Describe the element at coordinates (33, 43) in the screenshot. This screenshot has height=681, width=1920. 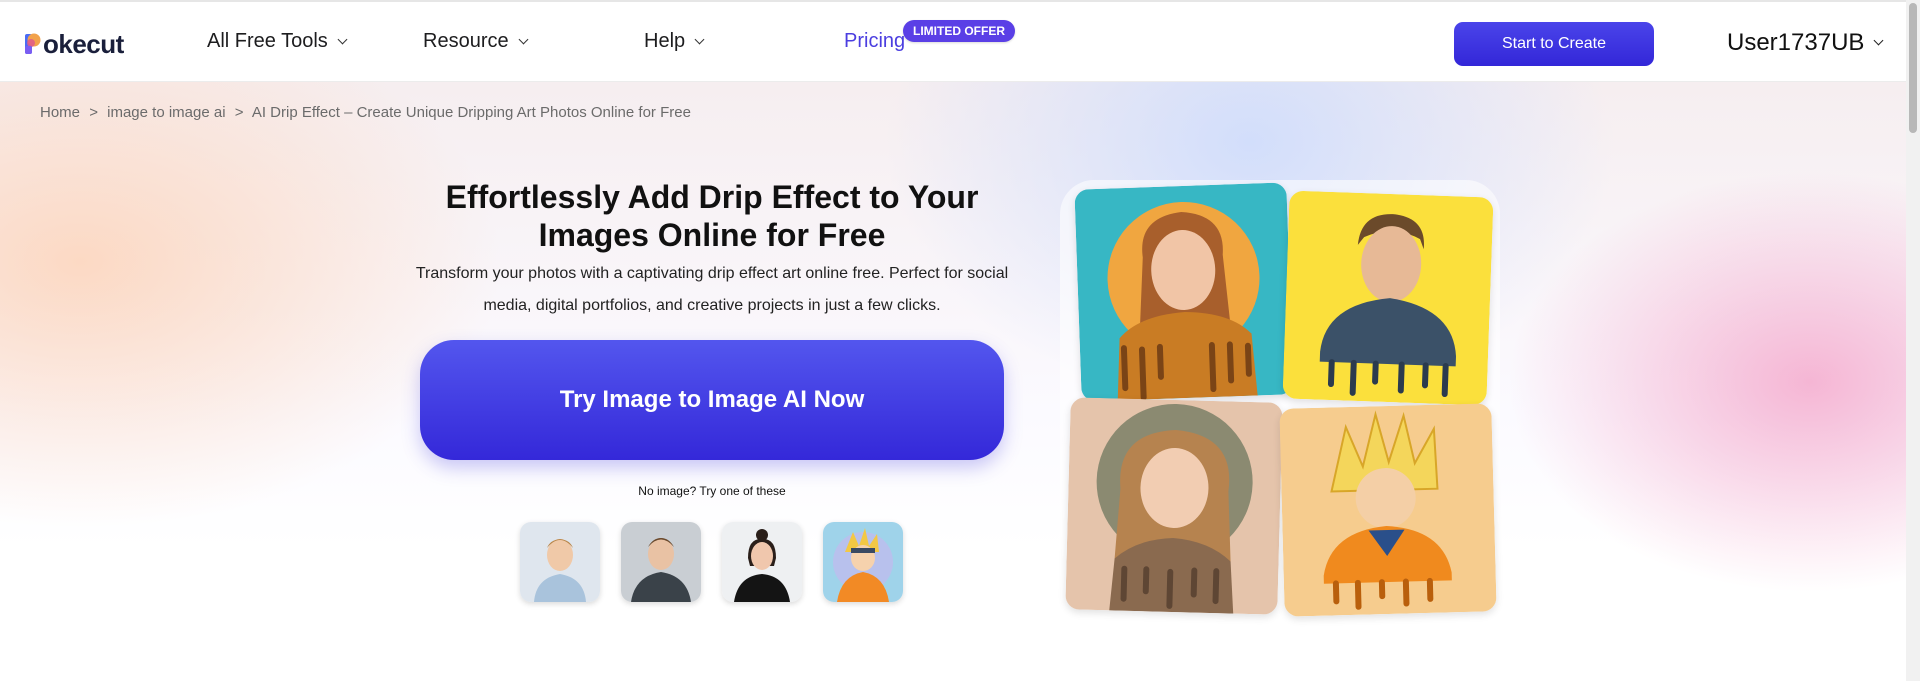
I see `pokecut-logo-icon` at that location.